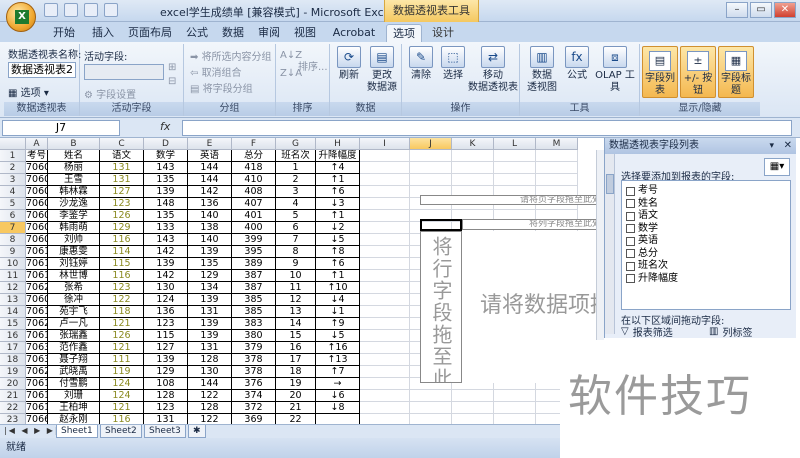 This screenshot has width=800, height=458. I want to click on grid-cell: ↓2, so click(338, 228).